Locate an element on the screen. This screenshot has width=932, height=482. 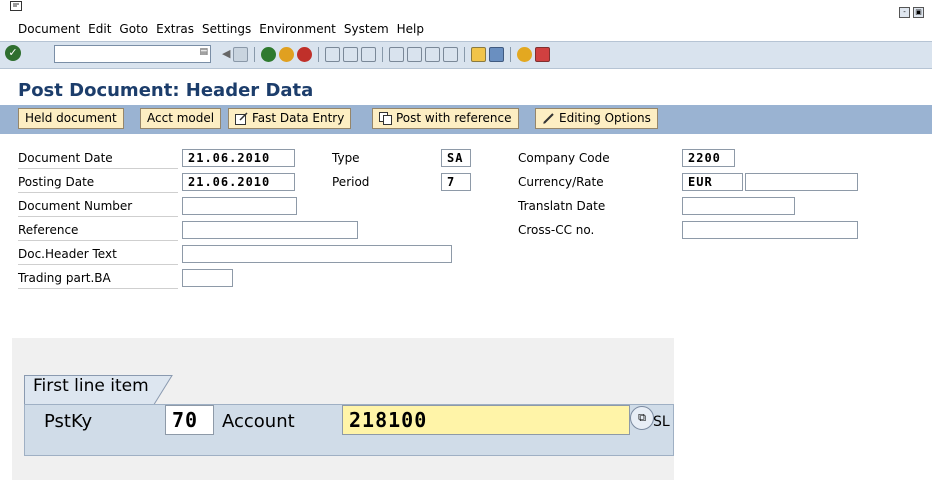
first-line-item-title: First line item is located at coordinates (91, 386).